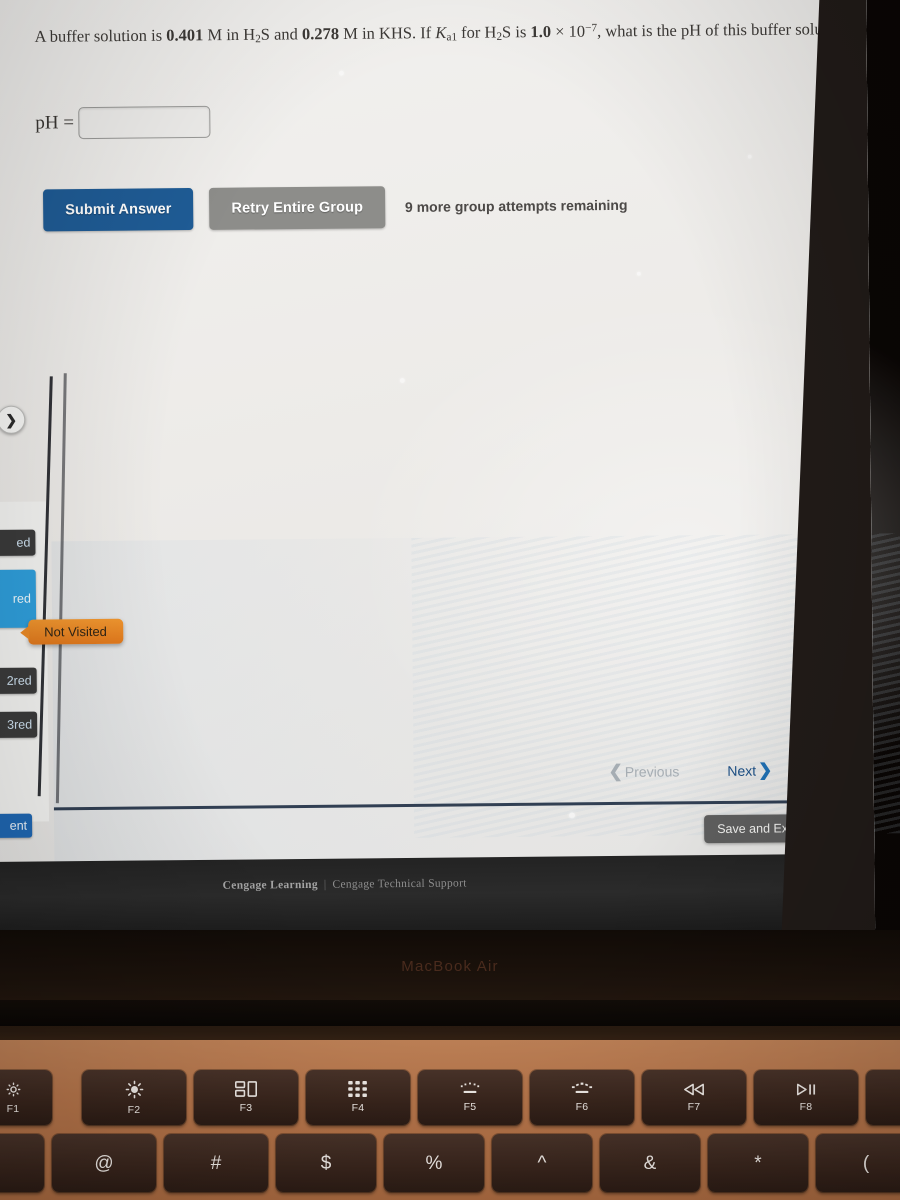 This screenshot has height=1200, width=900. Describe the element at coordinates (810, 467) in the screenshot. I see `screen-bezel-right` at that location.